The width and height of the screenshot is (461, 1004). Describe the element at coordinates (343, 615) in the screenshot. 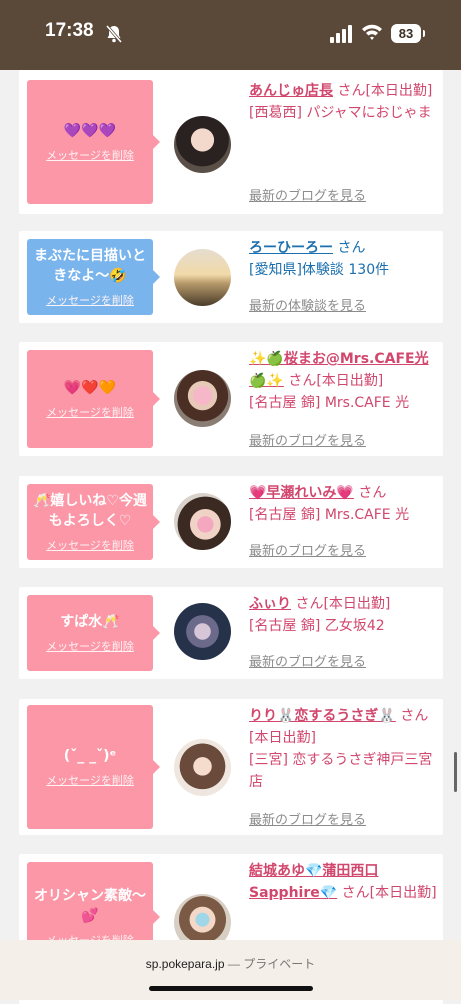

I see `profile-info: ふぃり さん[本日出勤] [名古屋 錦] 乙女坂42` at that location.